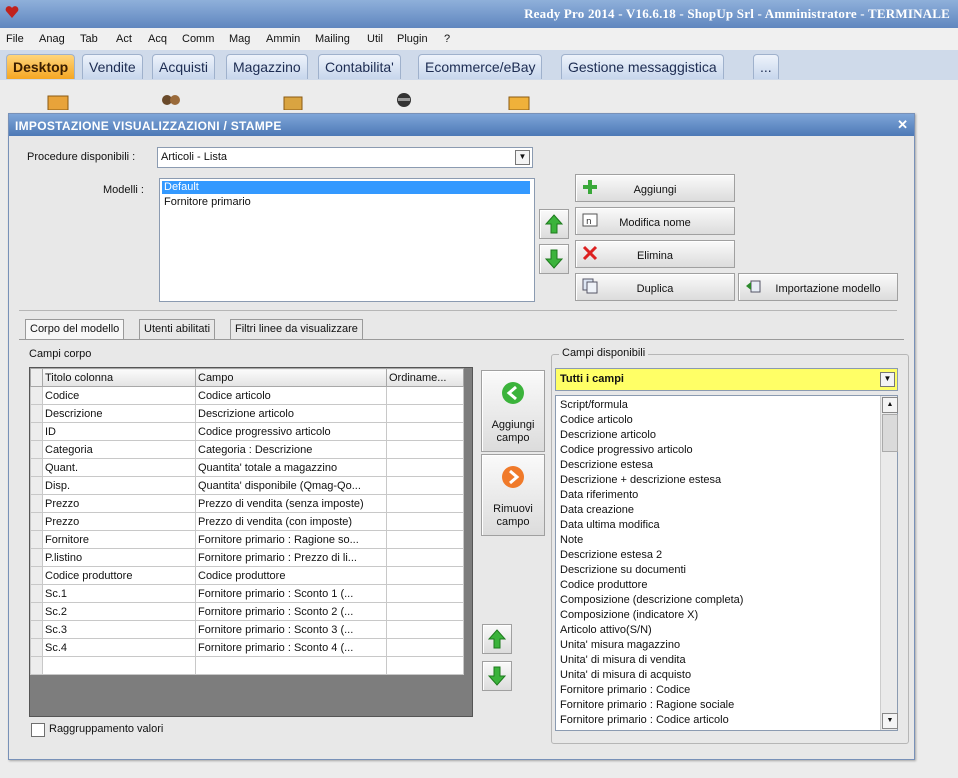 This screenshot has height=778, width=958. What do you see at coordinates (207, 202) in the screenshot?
I see `model-fornitore-primario: Fornitore primario` at bounding box center [207, 202].